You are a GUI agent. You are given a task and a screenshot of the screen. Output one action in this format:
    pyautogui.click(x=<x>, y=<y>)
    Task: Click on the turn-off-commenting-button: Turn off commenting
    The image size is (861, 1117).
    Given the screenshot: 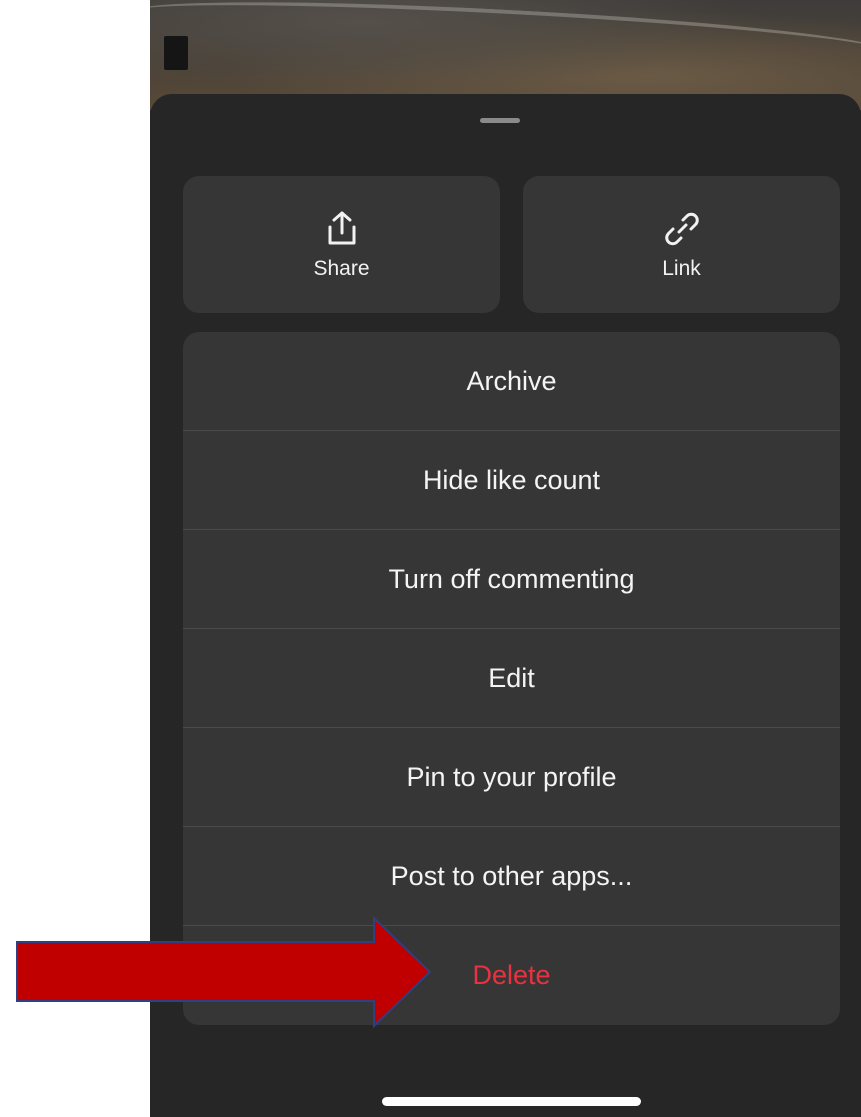 What is the action you would take?
    pyautogui.click(x=511, y=579)
    